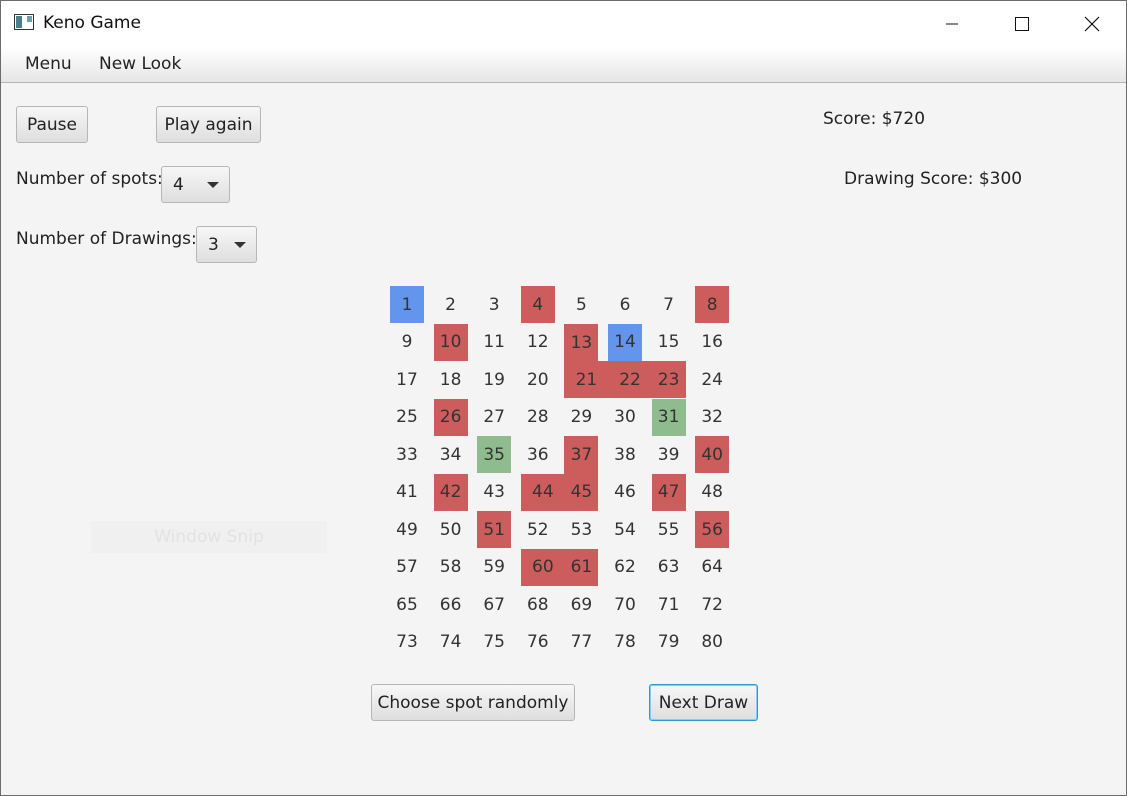 This screenshot has width=1127, height=796. Describe the element at coordinates (712, 529) in the screenshot. I see `keno-cell-56: 56` at that location.